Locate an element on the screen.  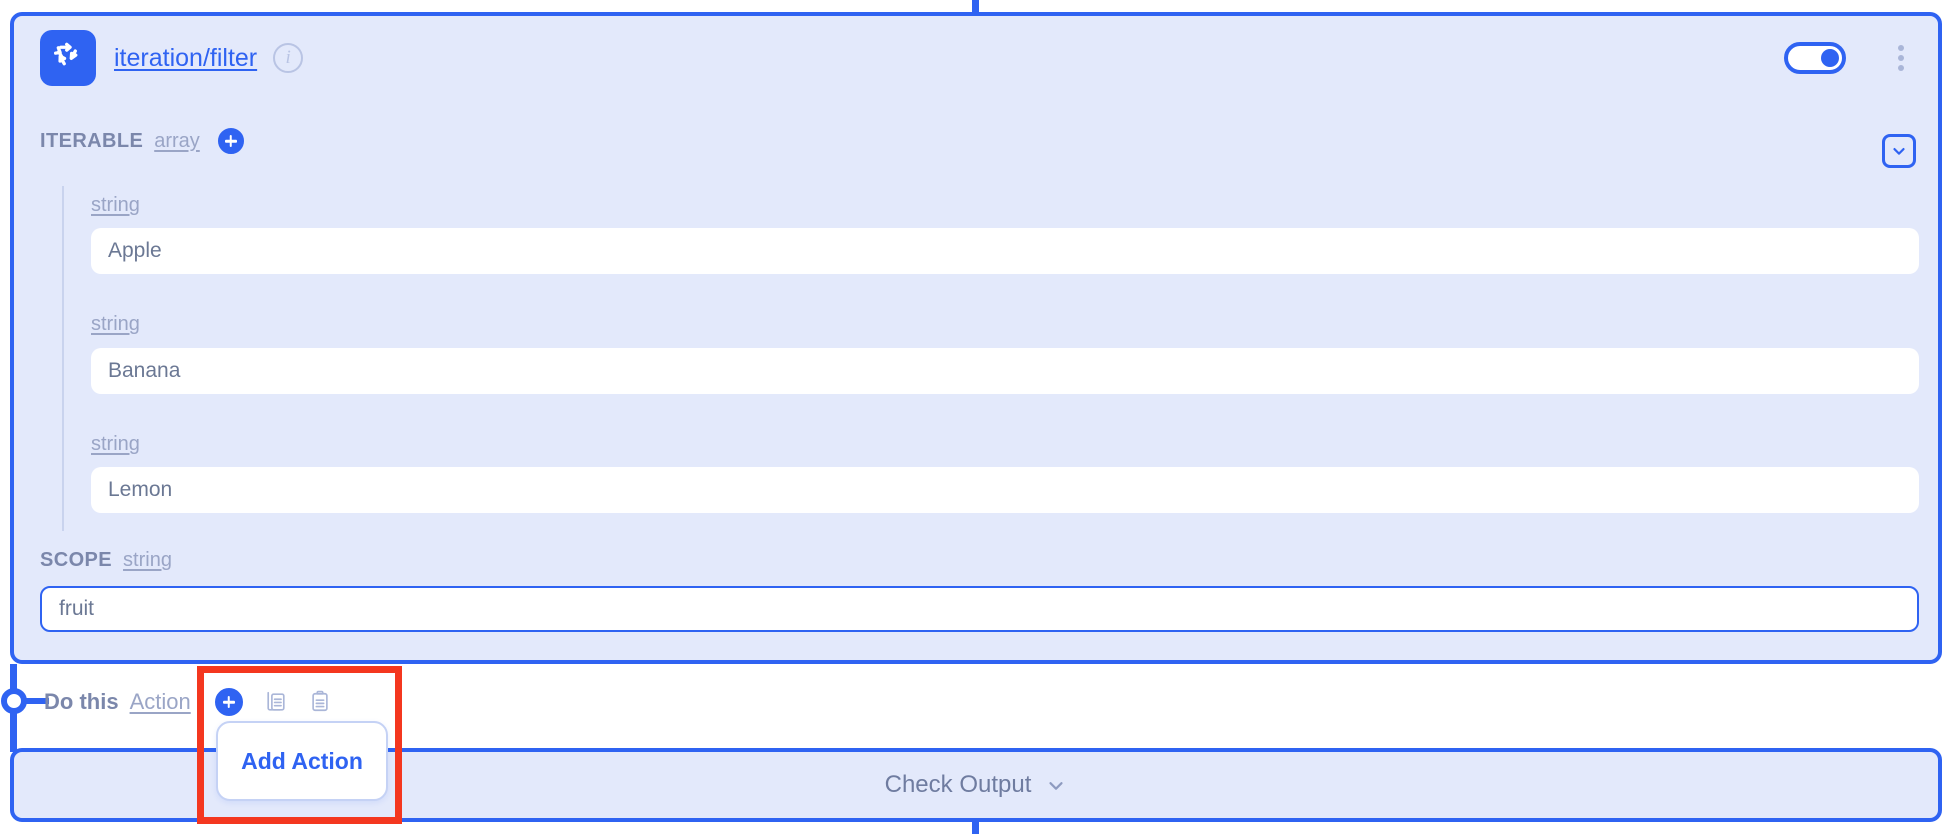
kebab-menu-icon is located at coordinates (1901, 58).